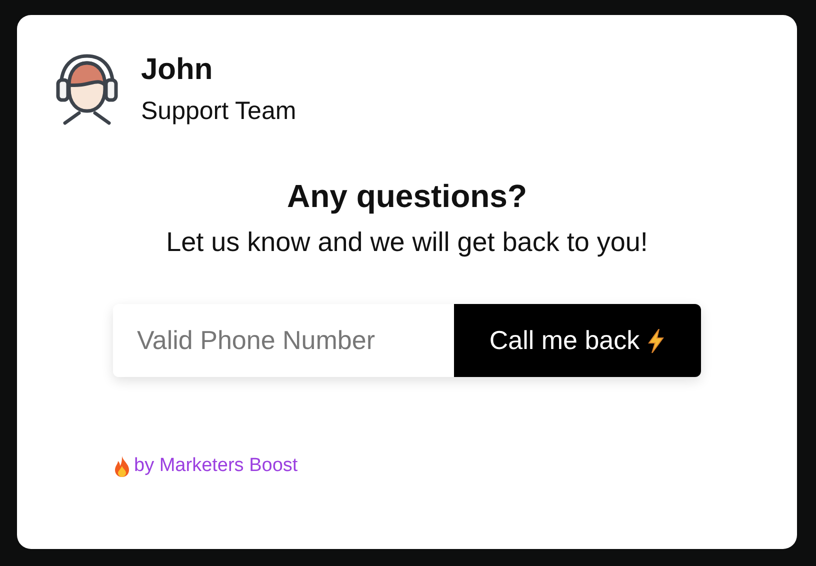 This screenshot has width=816, height=566. Describe the element at coordinates (406, 196) in the screenshot. I see `heading: Any questions?` at that location.